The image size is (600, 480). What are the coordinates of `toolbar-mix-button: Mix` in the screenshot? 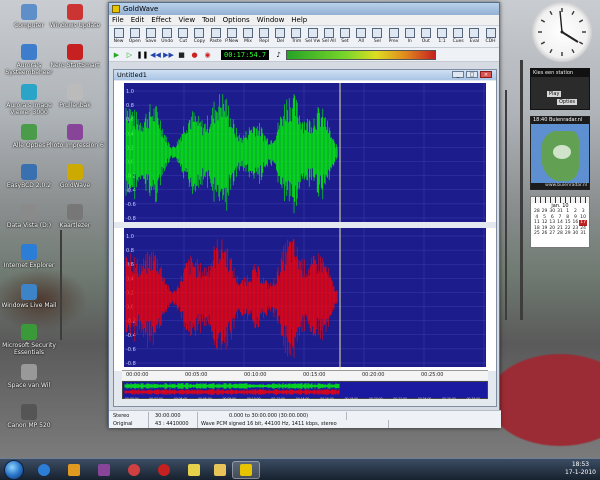 It's located at (247, 37).